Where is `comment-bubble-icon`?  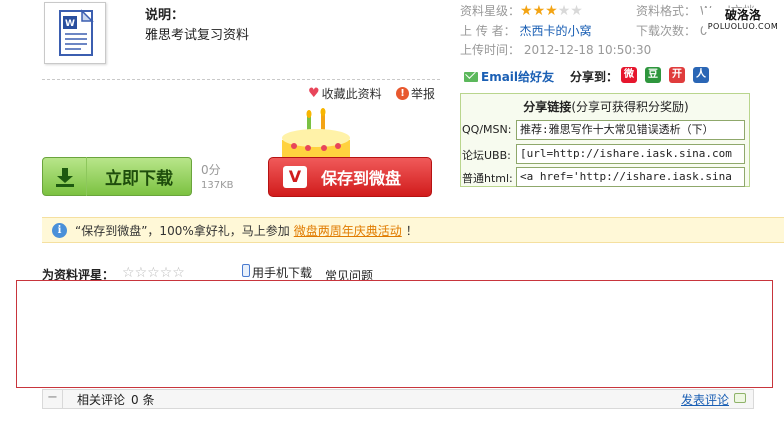 comment-bubble-icon is located at coordinates (740, 398).